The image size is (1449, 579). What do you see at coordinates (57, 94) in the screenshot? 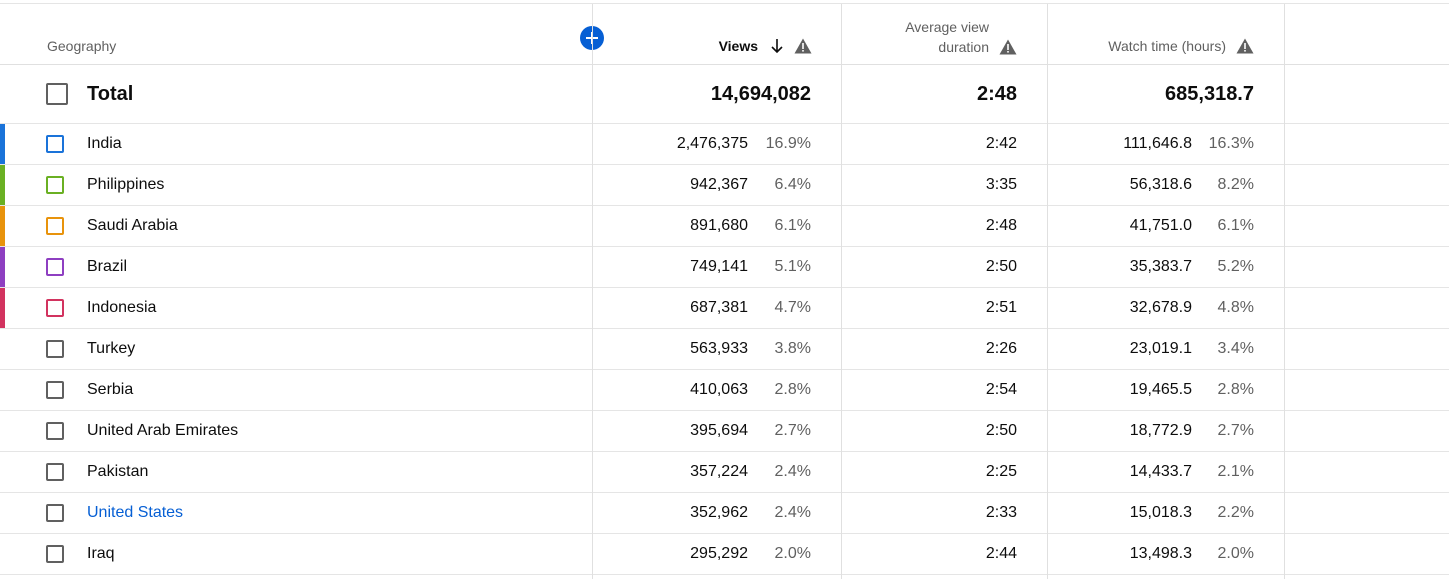
I see `total-checkbox` at bounding box center [57, 94].